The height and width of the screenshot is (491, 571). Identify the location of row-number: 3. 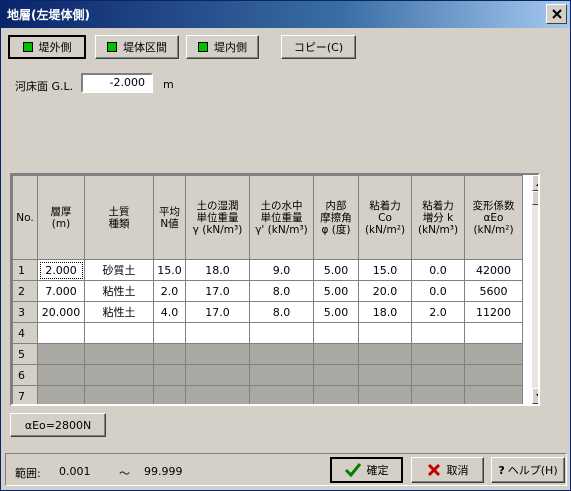
(25, 312).